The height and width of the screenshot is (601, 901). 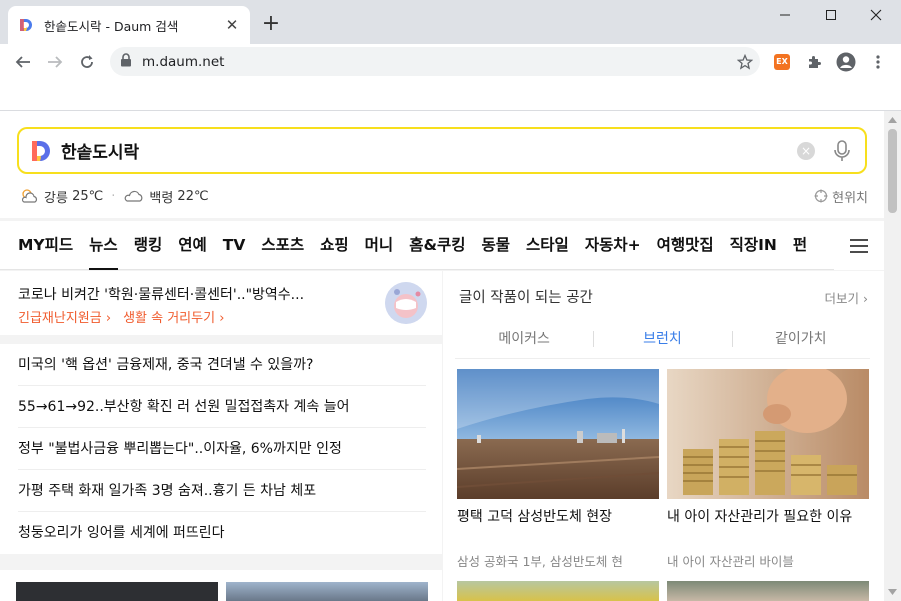 I want to click on clear-search-icon: ×, so click(x=806, y=150).